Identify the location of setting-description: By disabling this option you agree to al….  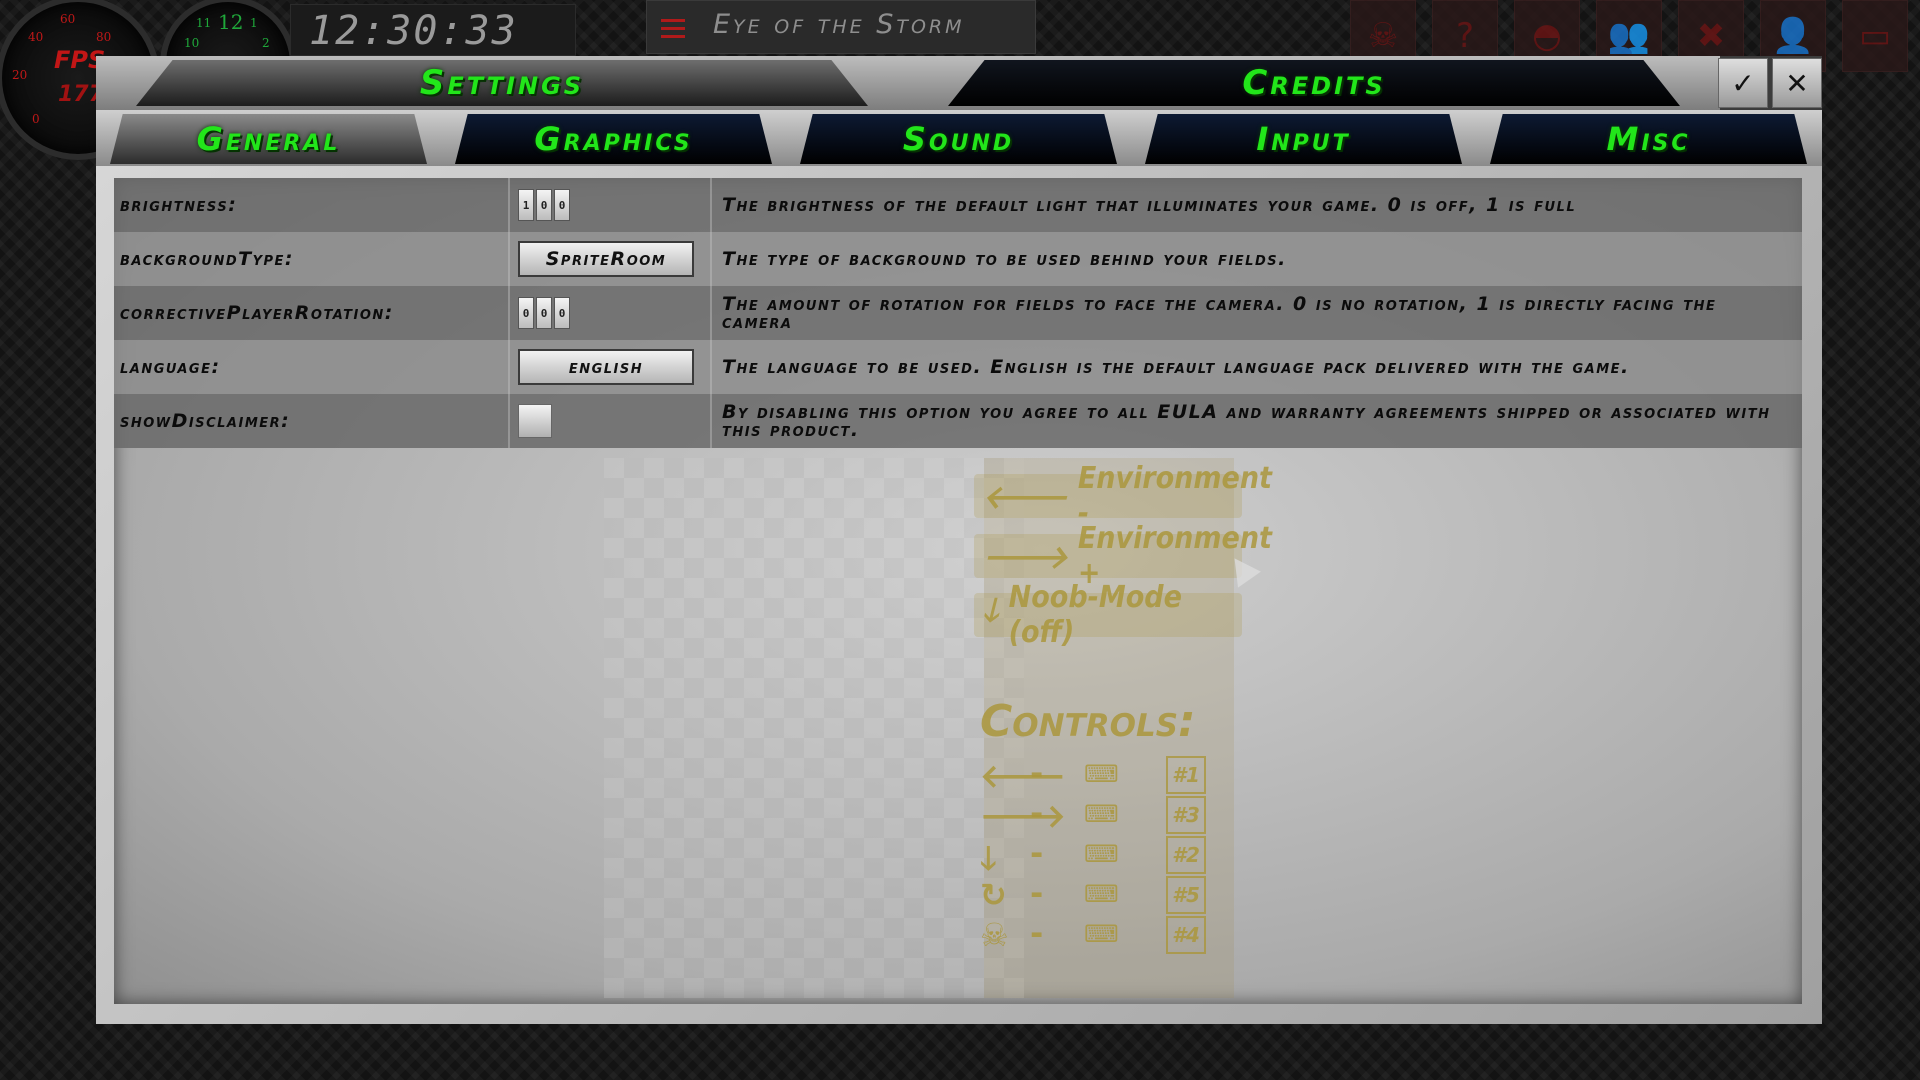
(1256, 421).